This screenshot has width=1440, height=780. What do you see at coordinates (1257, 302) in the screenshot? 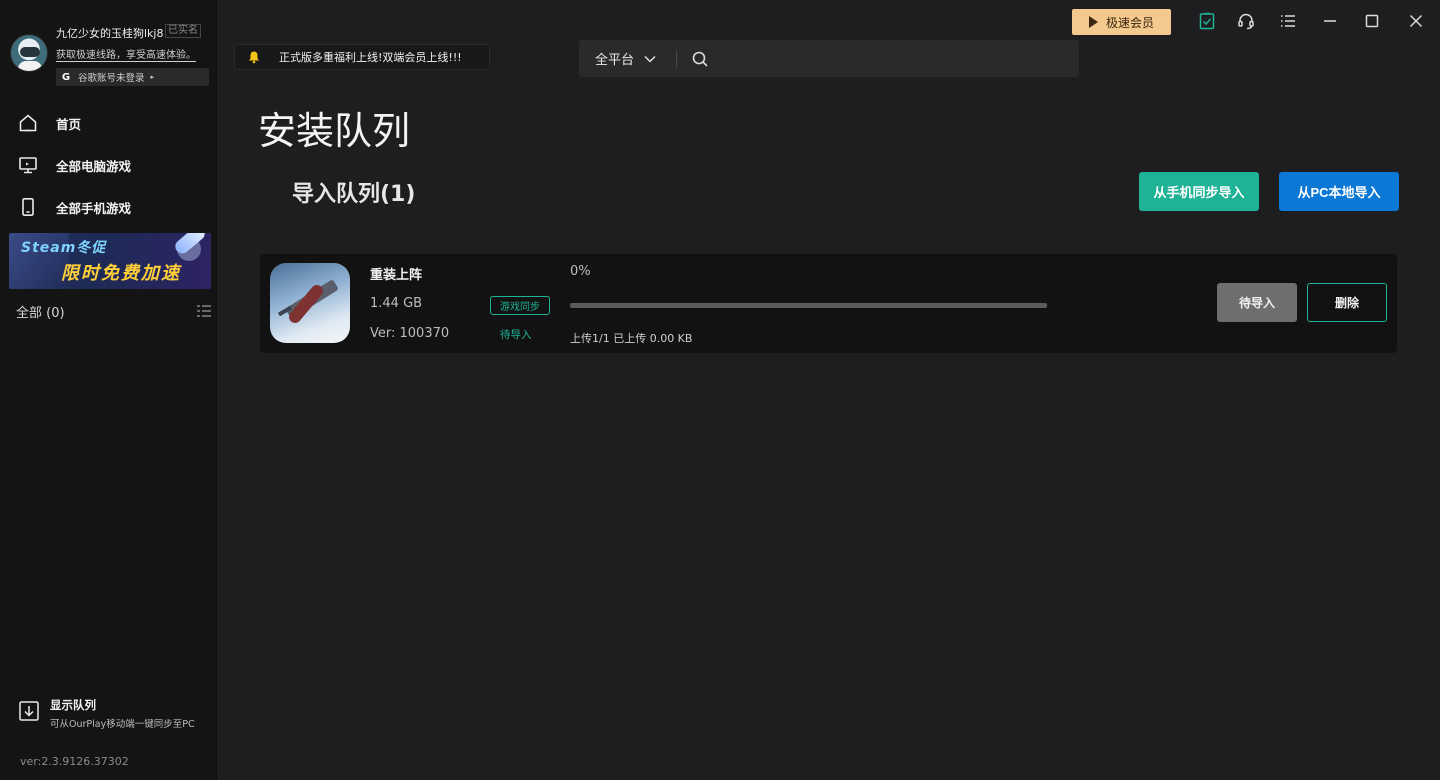
I see `pending-import-button: 待导入` at bounding box center [1257, 302].